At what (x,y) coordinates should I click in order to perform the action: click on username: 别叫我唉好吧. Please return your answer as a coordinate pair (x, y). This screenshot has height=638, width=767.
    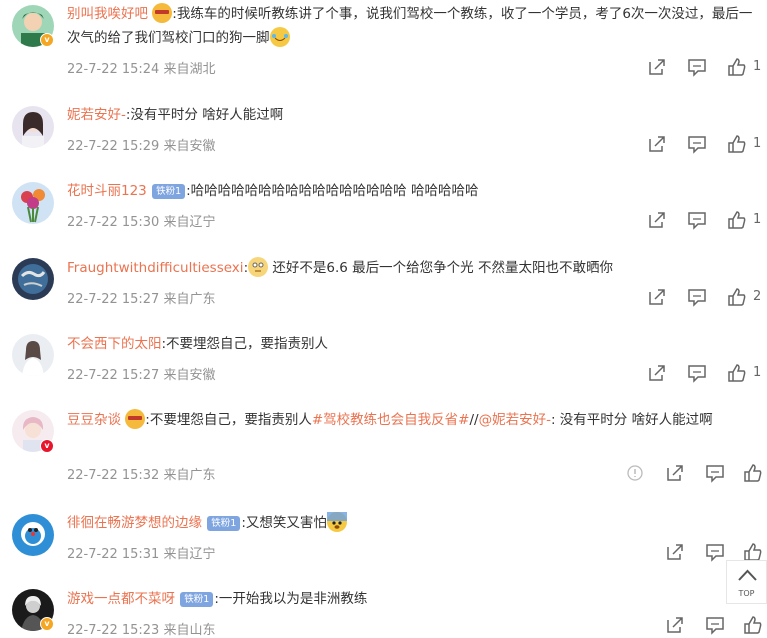
    Looking at the image, I should click on (107, 14).